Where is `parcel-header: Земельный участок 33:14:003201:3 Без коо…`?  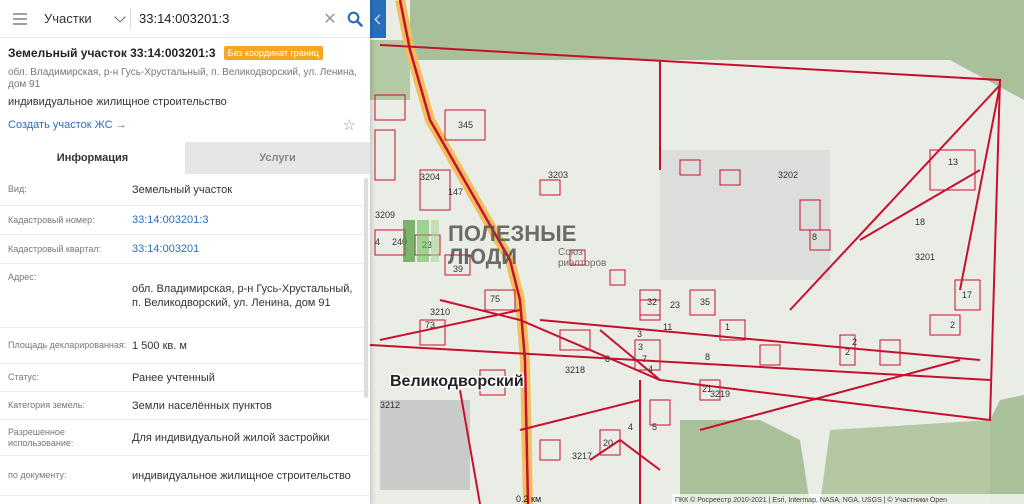 parcel-header: Земельный участок 33:14:003201:3 Без коо… is located at coordinates (185, 86).